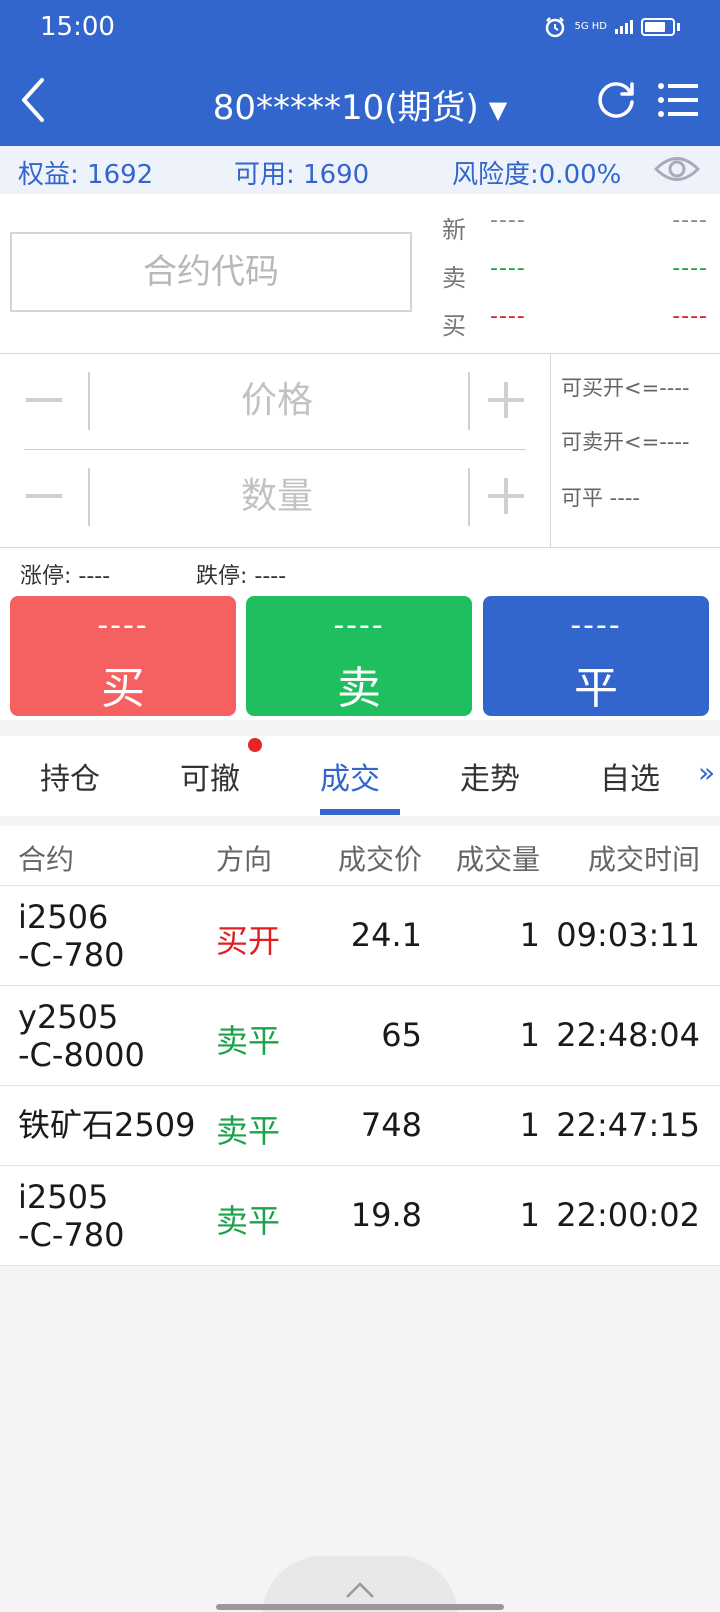 This screenshot has height=1612, width=720. I want to click on refresh-icon, so click(616, 100).